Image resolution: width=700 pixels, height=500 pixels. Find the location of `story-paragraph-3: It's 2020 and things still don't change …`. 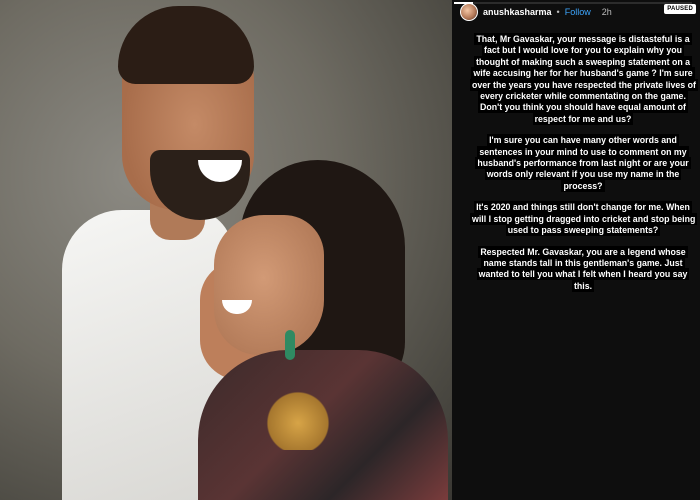

story-paragraph-3: It's 2020 and things still don't change … is located at coordinates (584, 219).